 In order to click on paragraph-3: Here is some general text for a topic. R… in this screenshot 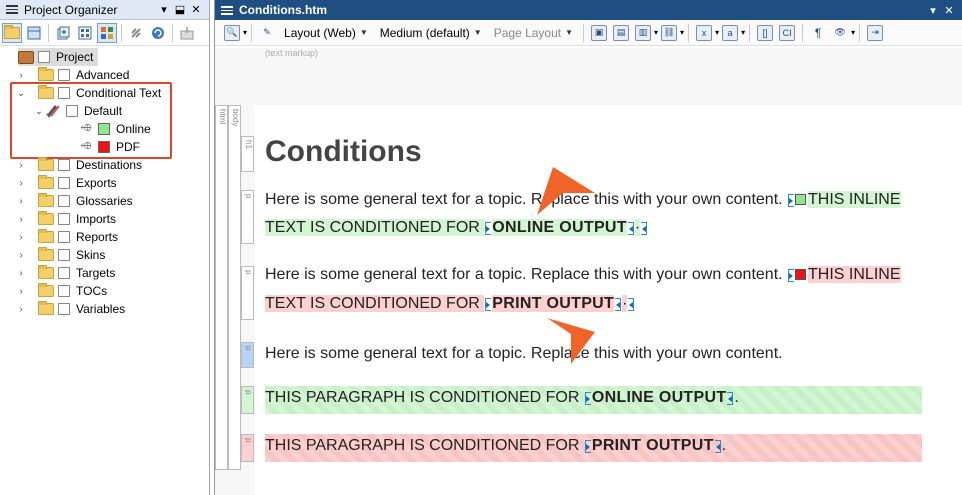, I will do `click(524, 354)`.